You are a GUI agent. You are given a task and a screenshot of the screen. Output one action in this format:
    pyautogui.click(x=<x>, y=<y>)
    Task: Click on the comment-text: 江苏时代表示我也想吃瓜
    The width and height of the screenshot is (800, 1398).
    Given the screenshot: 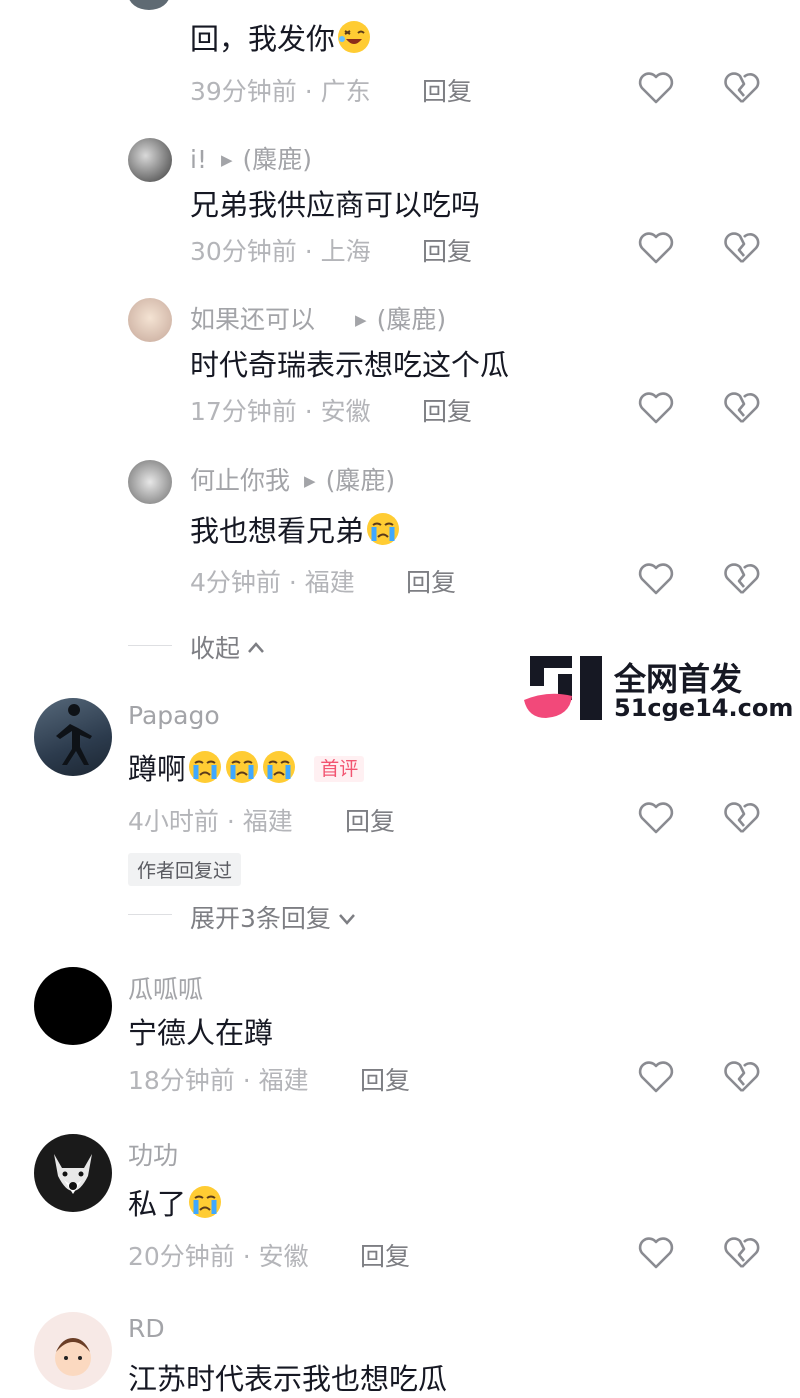 What is the action you would take?
    pyautogui.click(x=288, y=1379)
    